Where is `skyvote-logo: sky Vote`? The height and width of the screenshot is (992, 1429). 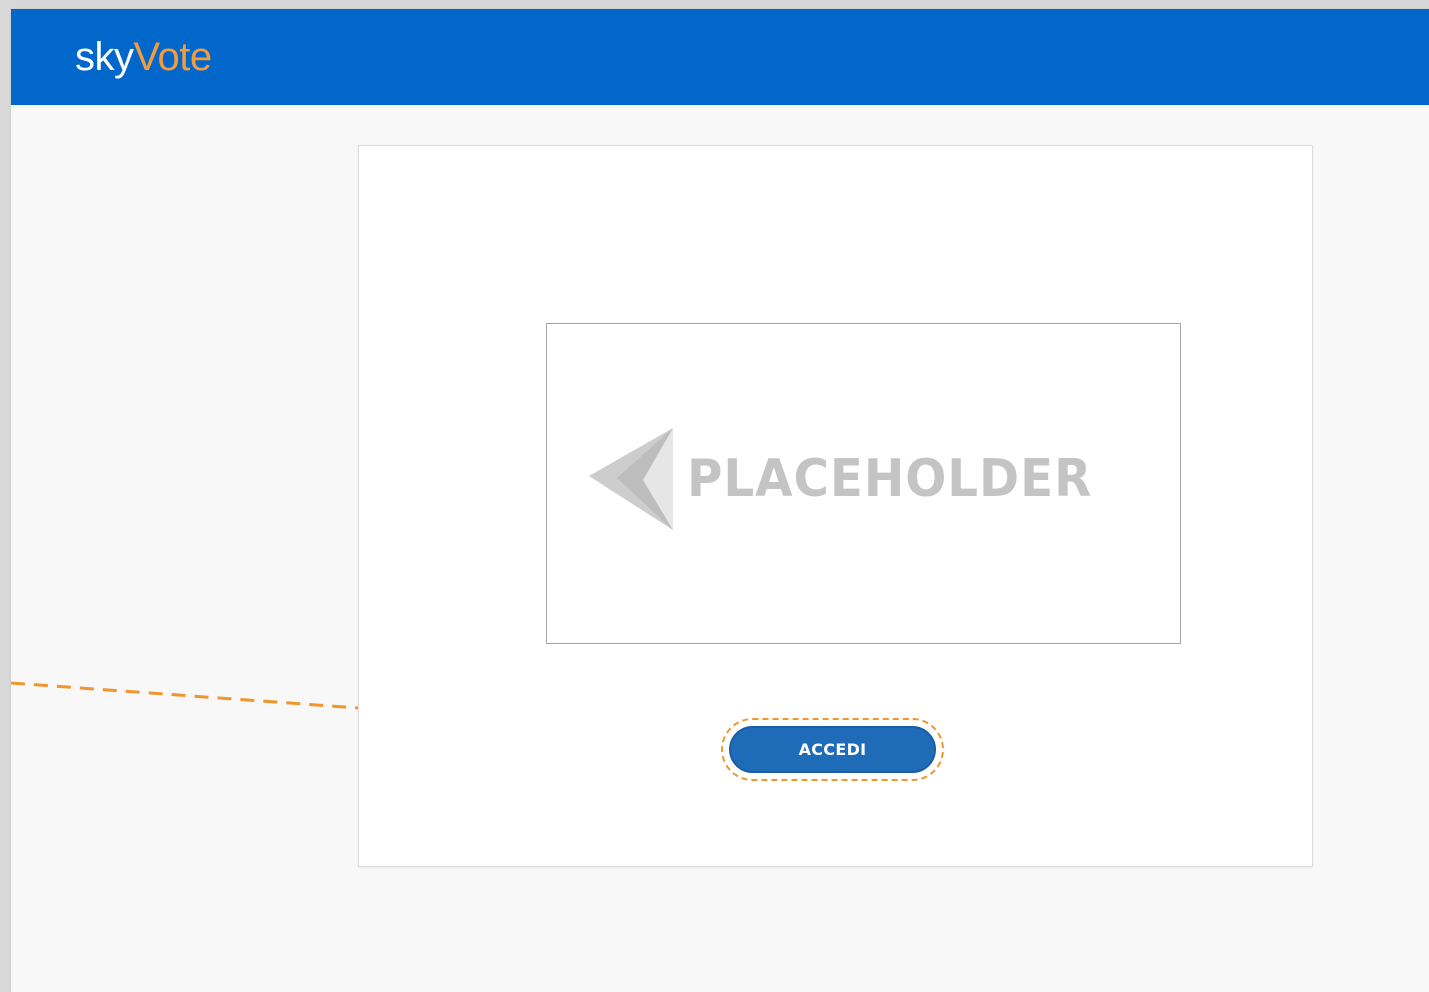 skyvote-logo: sky Vote is located at coordinates (143, 57).